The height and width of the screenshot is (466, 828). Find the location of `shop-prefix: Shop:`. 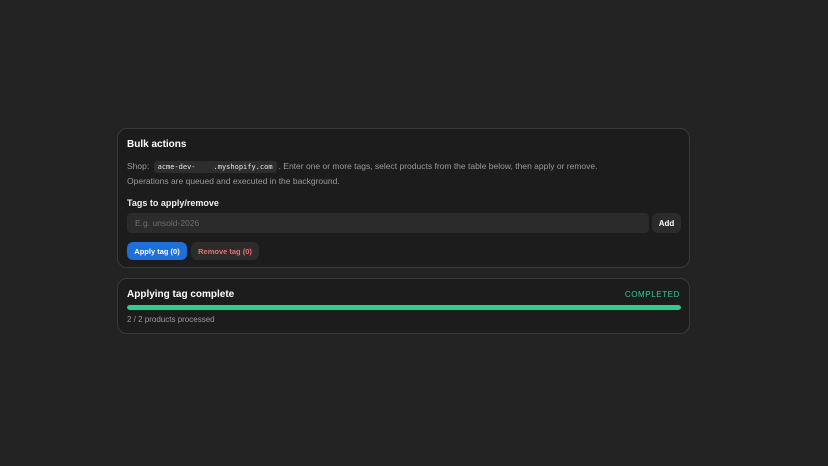

shop-prefix: Shop: is located at coordinates (138, 166).